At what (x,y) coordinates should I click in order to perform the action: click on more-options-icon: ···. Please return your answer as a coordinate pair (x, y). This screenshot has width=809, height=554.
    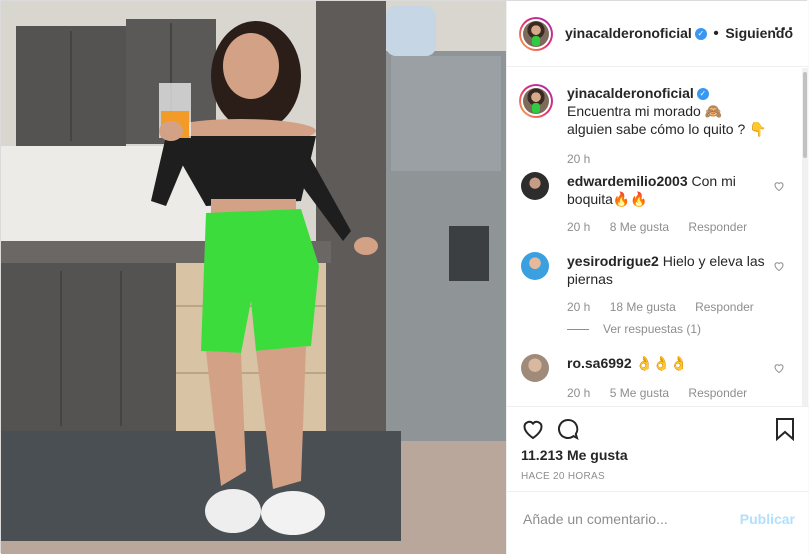
    Looking at the image, I should click on (784, 29).